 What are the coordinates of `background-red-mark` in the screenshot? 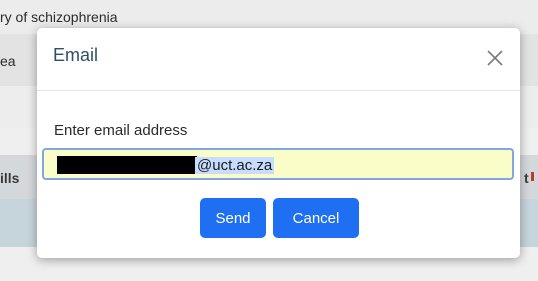 It's located at (532, 176).